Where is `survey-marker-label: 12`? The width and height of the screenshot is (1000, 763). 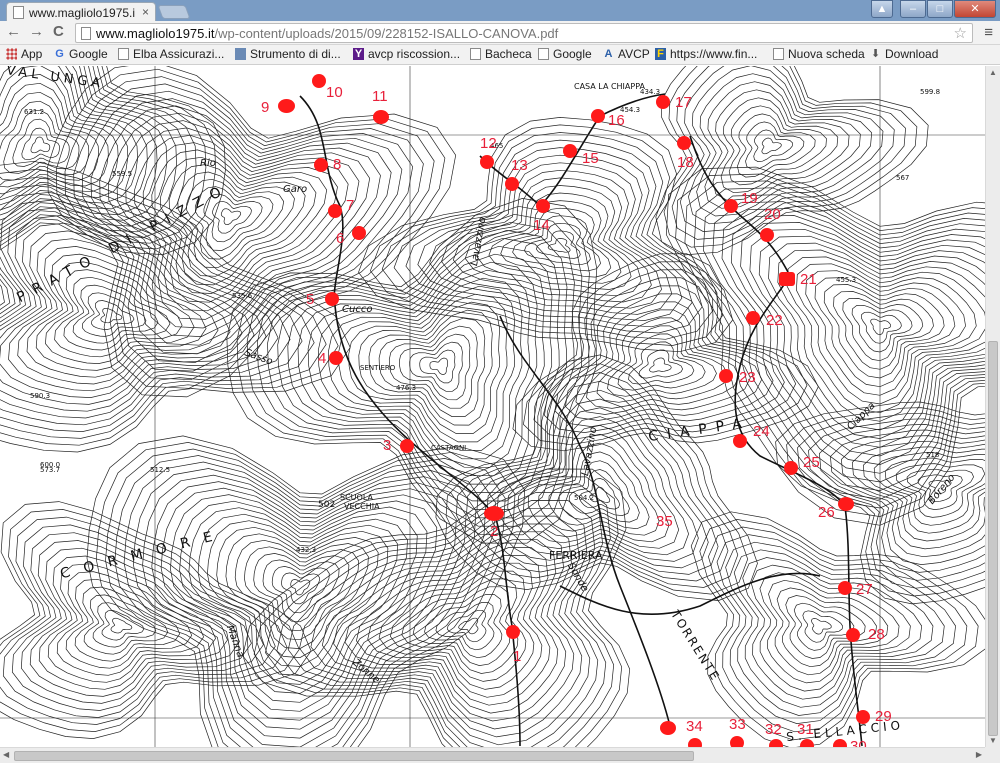
survey-marker-label: 12 is located at coordinates (488, 143).